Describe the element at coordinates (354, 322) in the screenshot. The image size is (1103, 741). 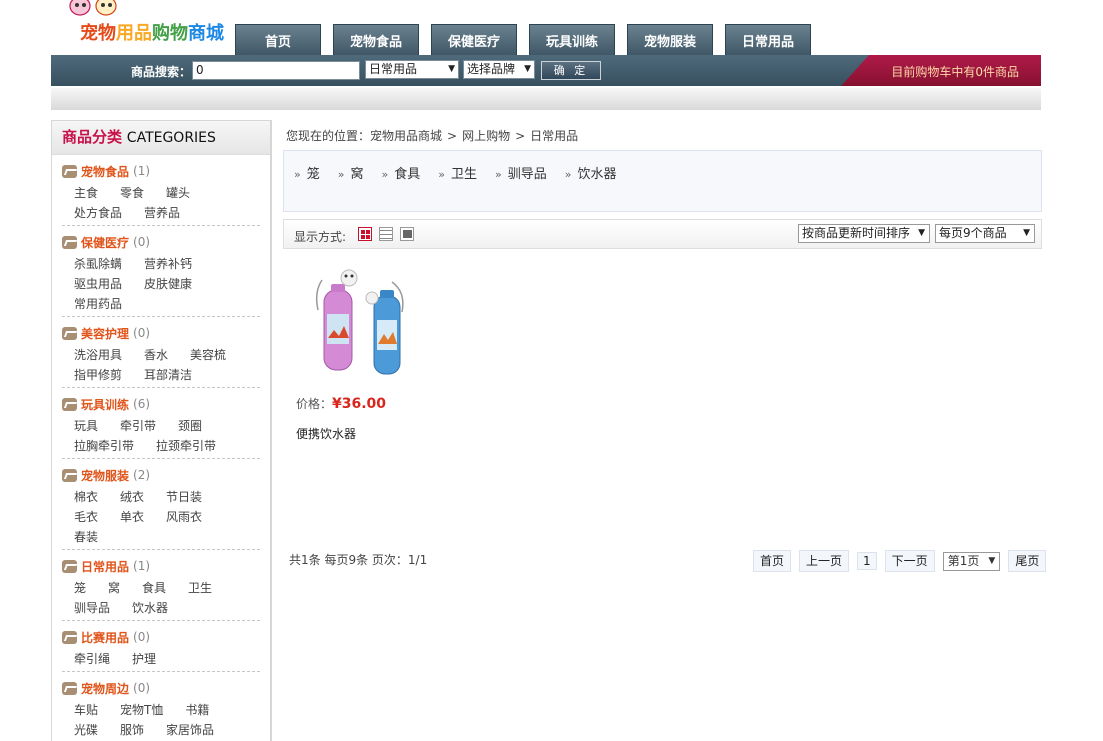
I see `product-image` at that location.